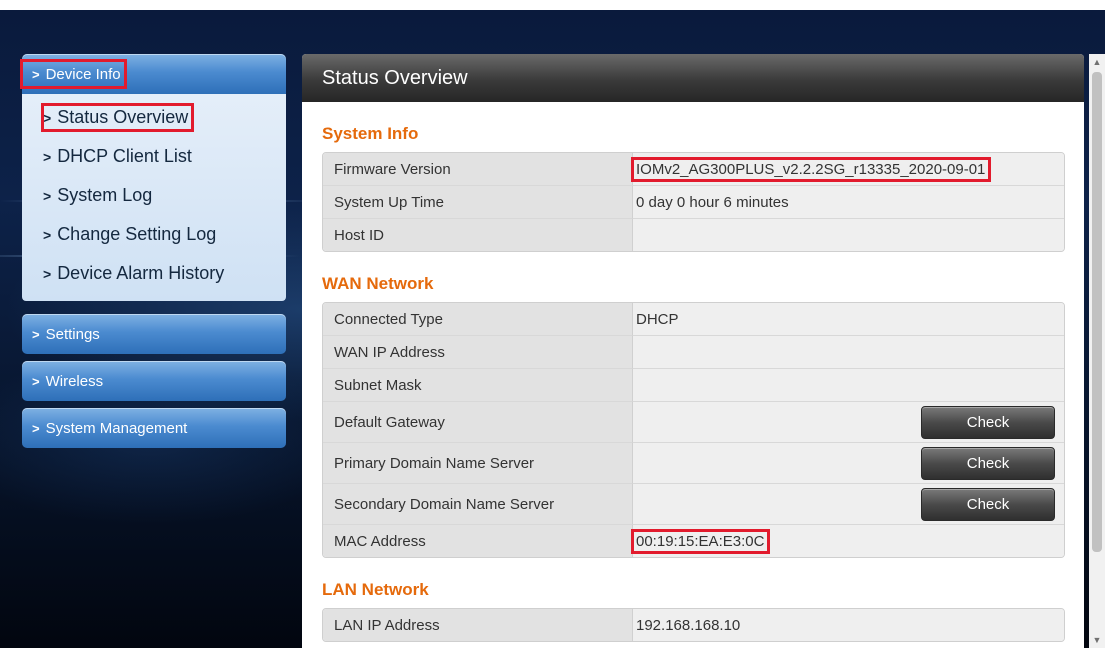 The height and width of the screenshot is (648, 1105). I want to click on submenu-dhcp-client-list: > DHCP Client List, so click(154, 156).